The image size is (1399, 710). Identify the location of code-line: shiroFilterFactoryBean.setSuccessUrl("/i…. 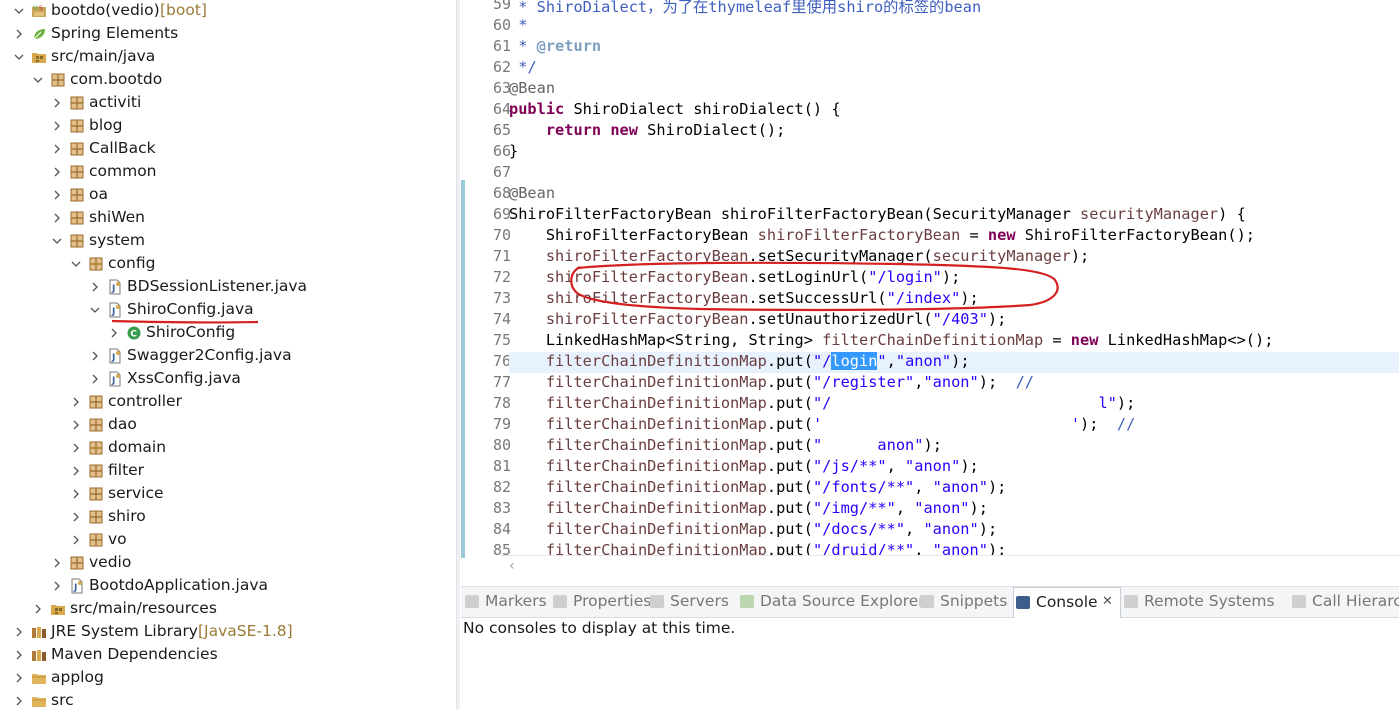
(954, 299).